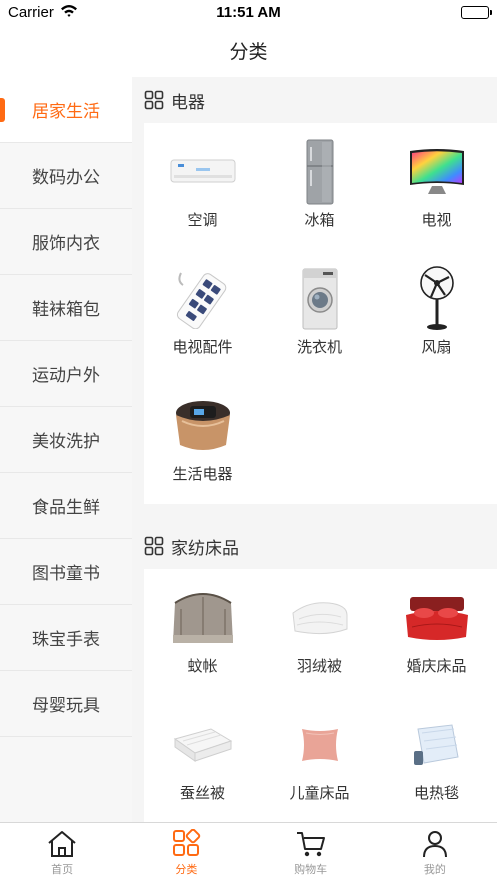 This screenshot has height=883, width=497. I want to click on sidebar-item-baby-toys: 母婴玩具, so click(66, 704).